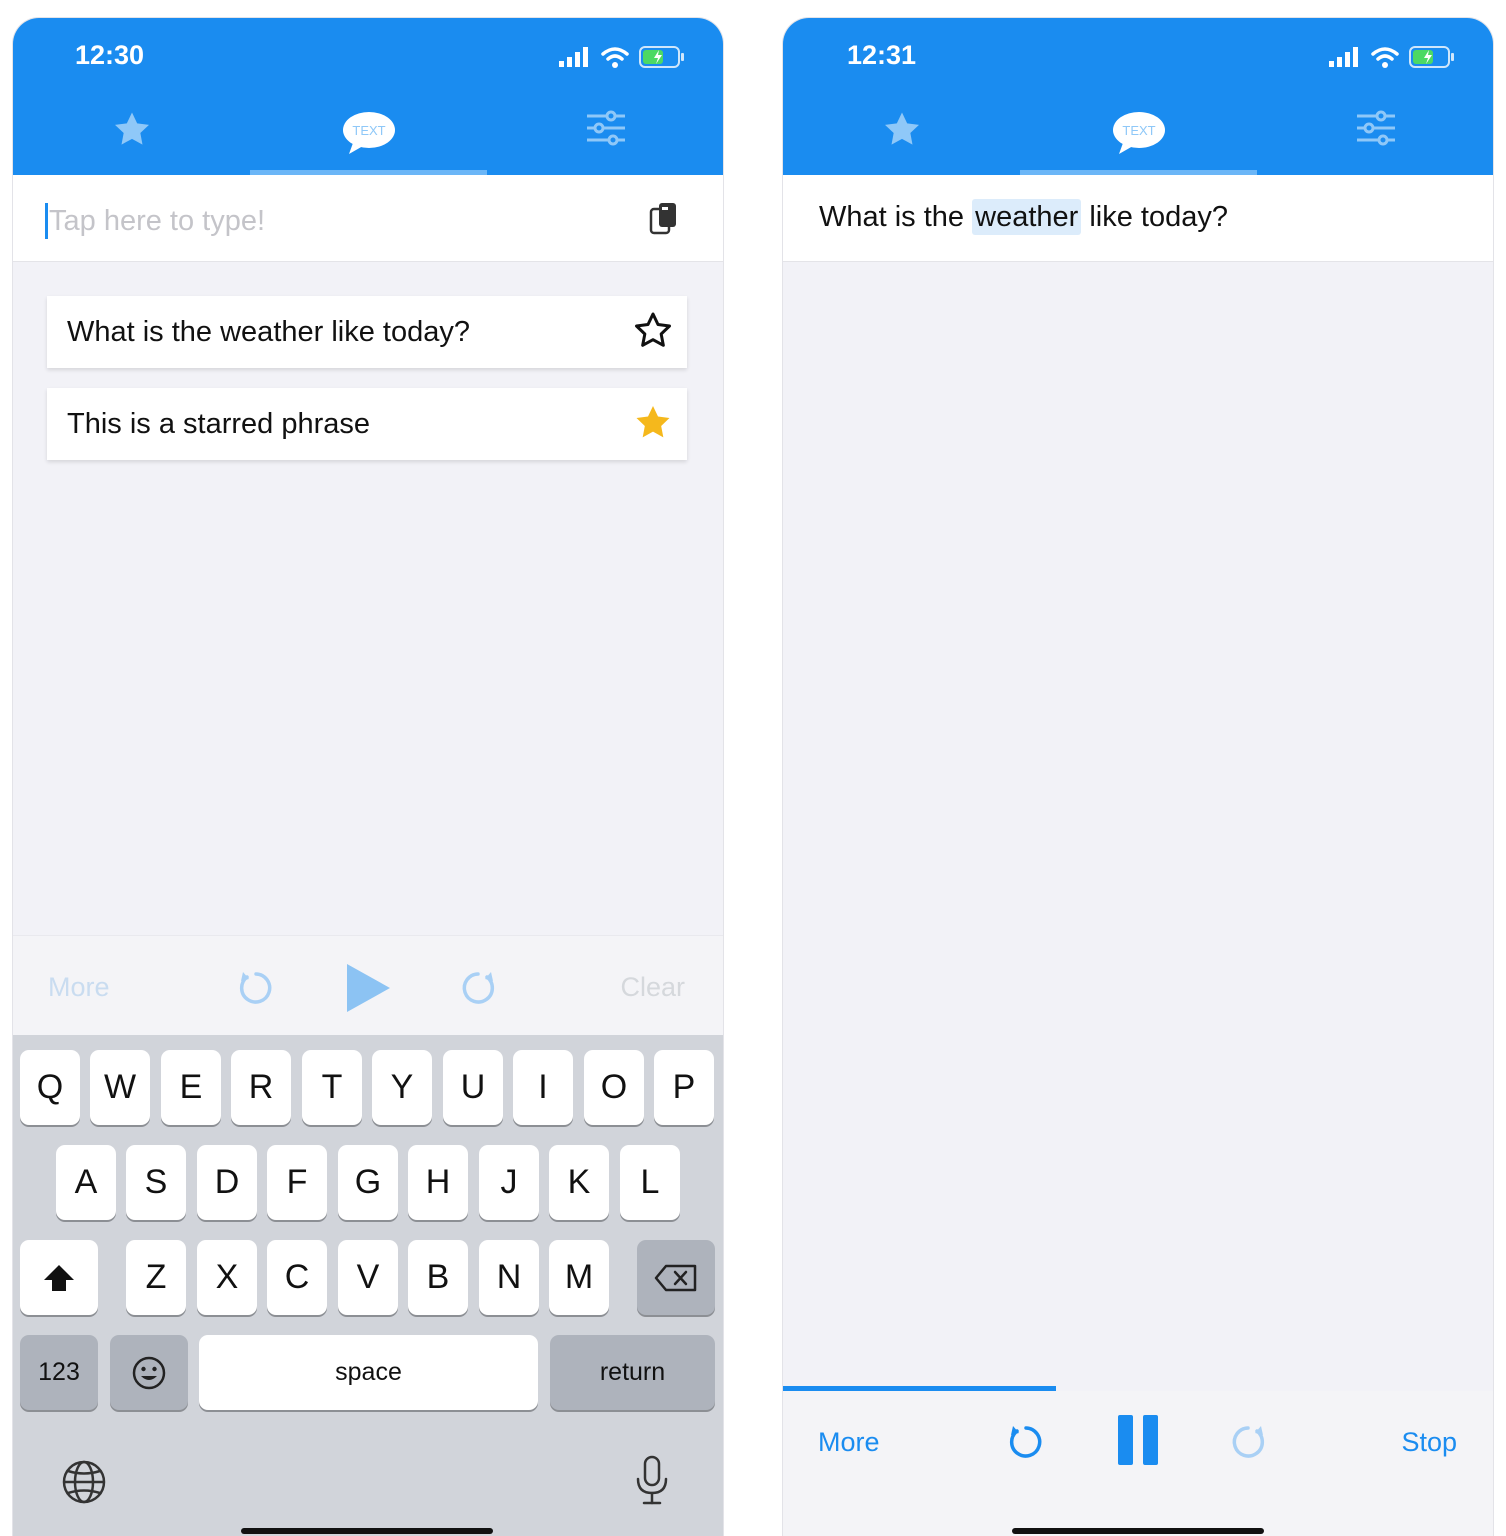 Image resolution: width=1506 pixels, height=1536 pixels. I want to click on key-h: H, so click(438, 1182).